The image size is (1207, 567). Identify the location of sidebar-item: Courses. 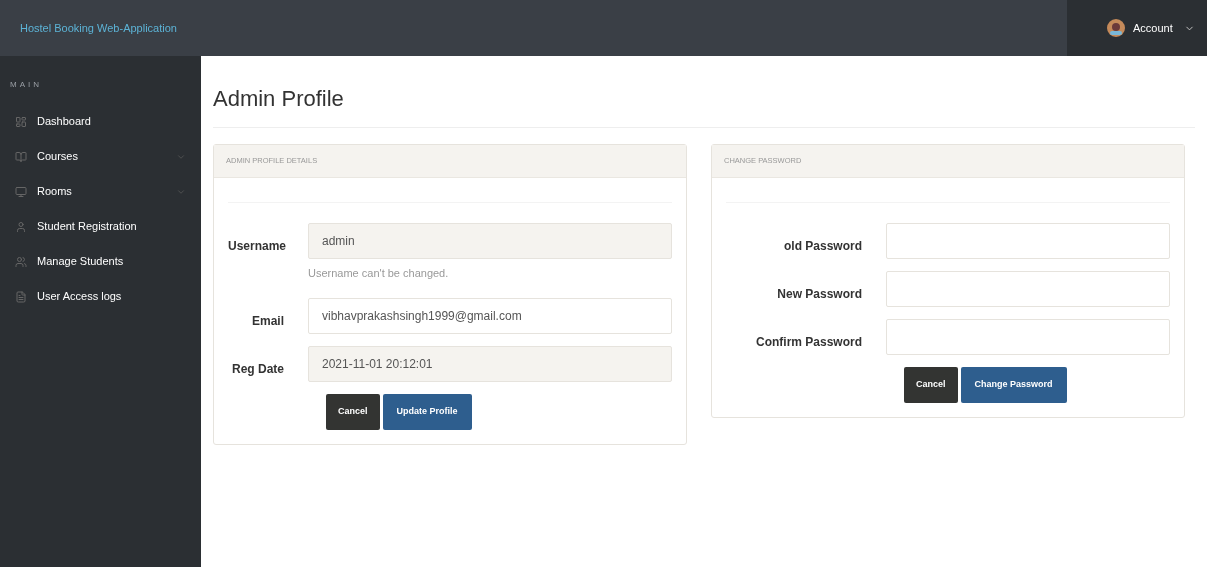
(100, 156).